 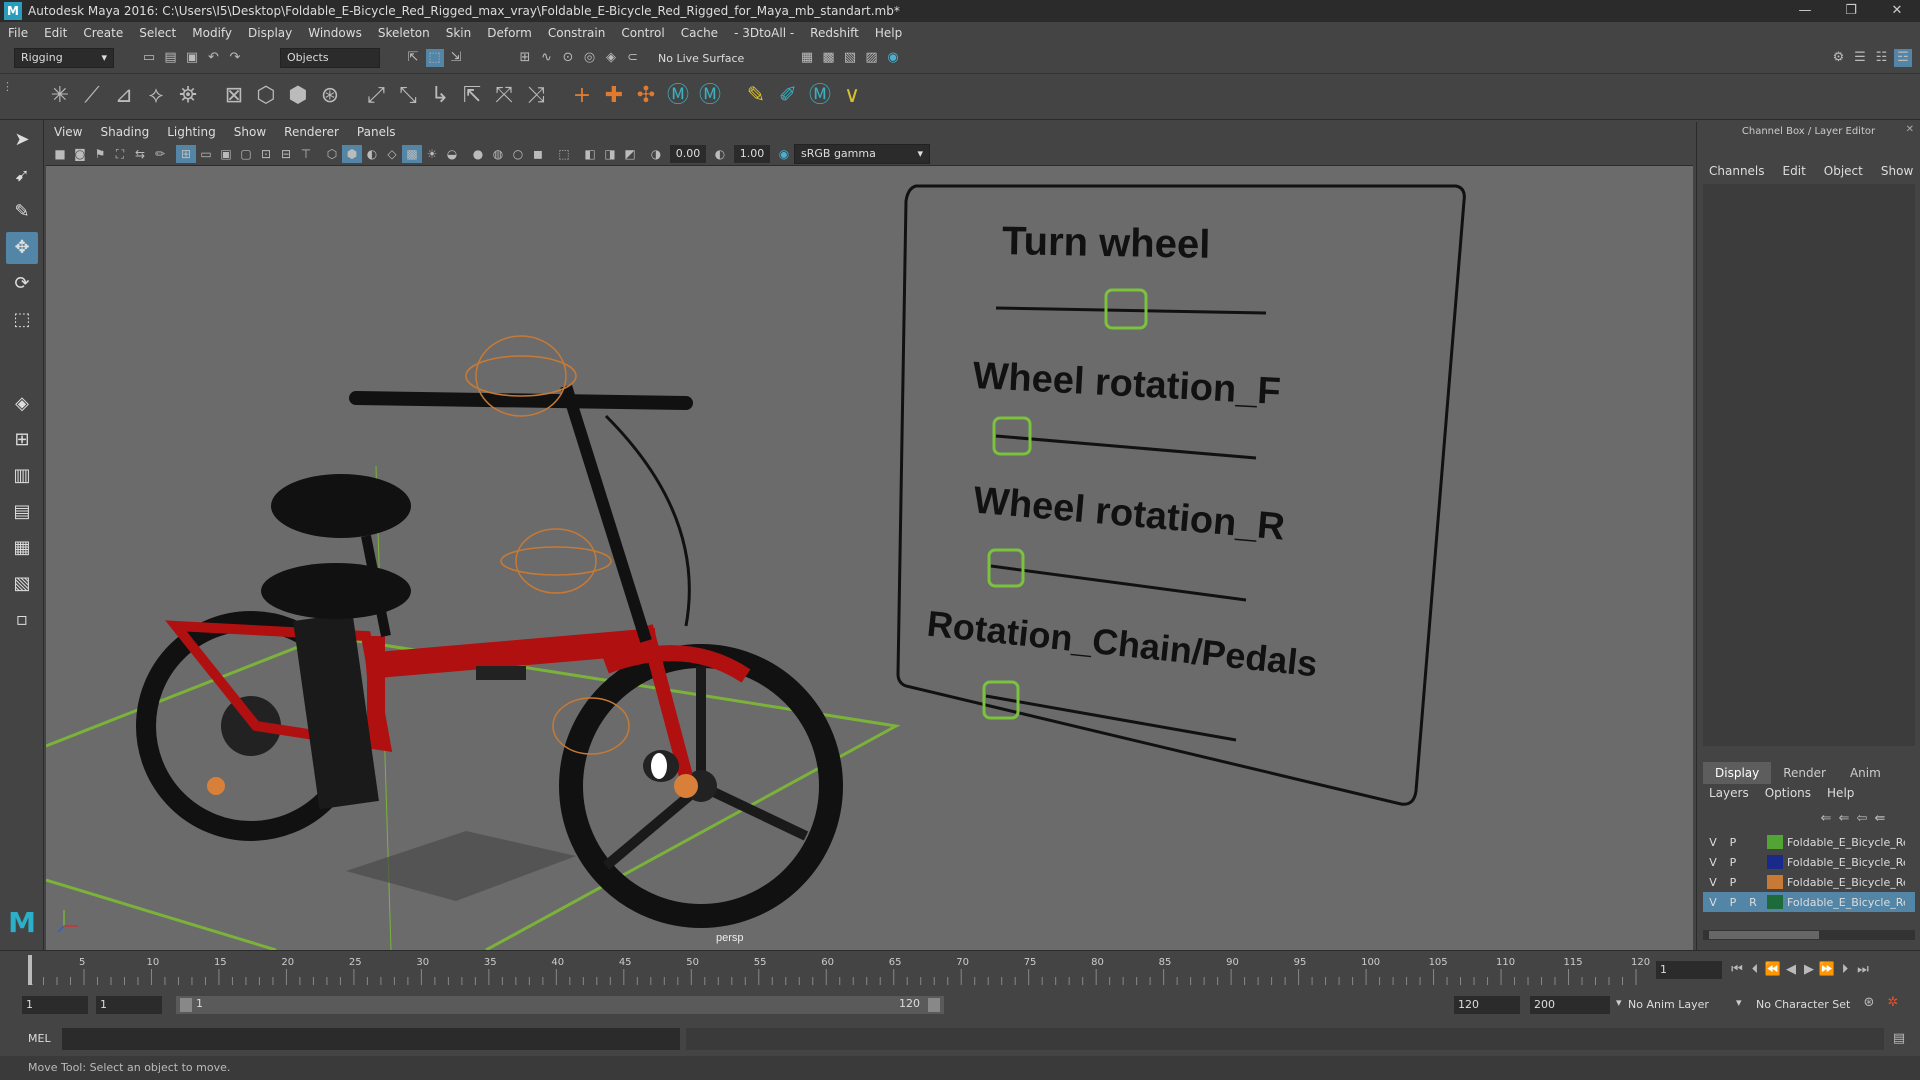 What do you see at coordinates (413, 58) in the screenshot?
I see `select-hierarchy-icon: ⇱` at bounding box center [413, 58].